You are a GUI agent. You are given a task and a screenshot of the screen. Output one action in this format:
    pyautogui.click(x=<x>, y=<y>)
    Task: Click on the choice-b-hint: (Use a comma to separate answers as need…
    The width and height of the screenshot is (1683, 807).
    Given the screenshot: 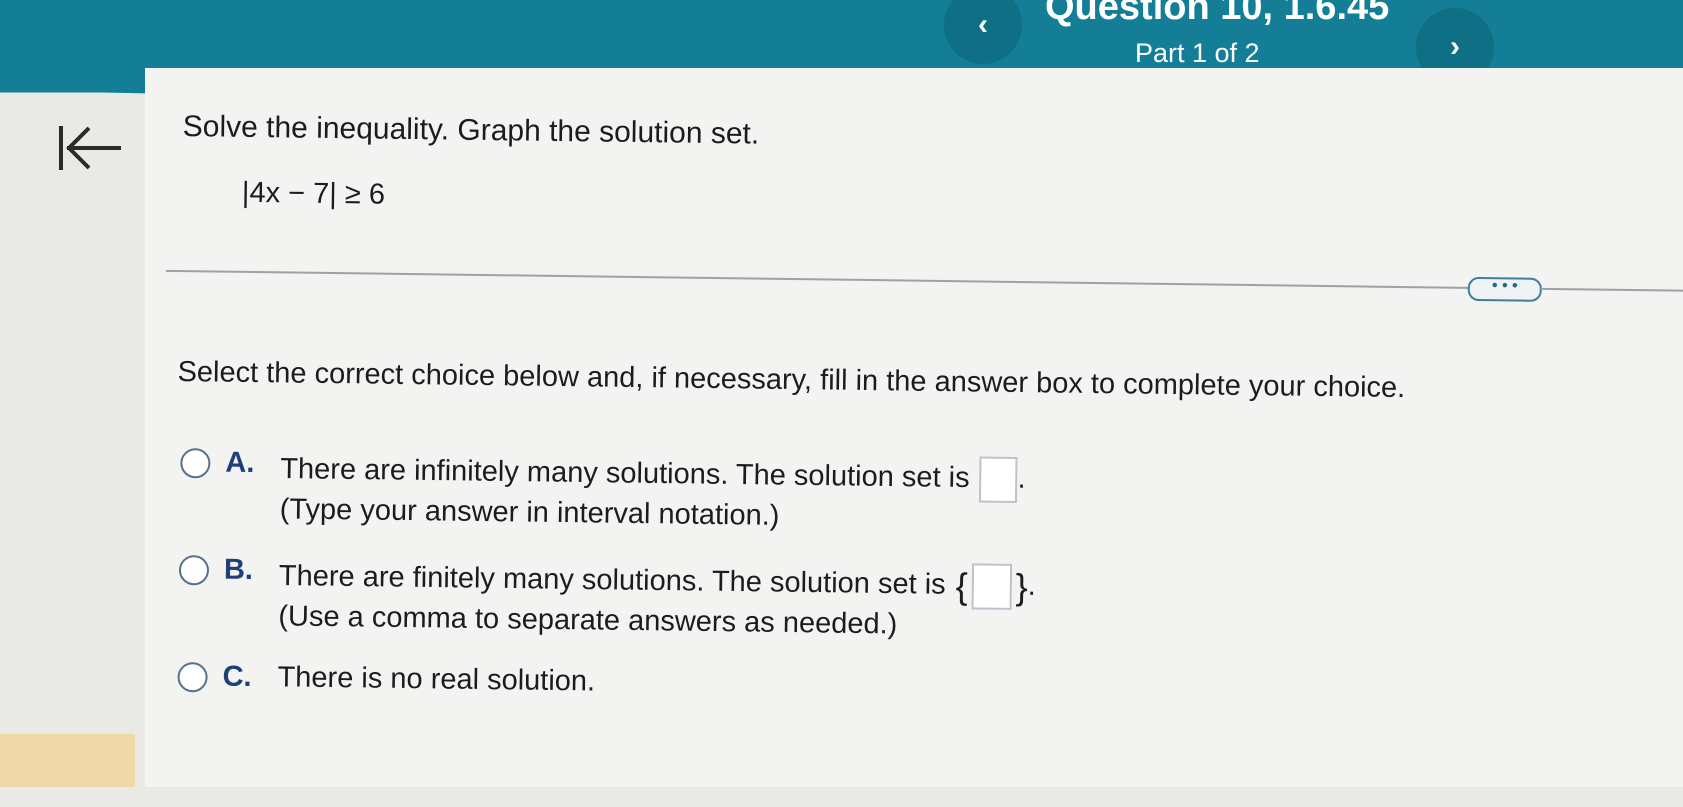 What is the action you would take?
    pyautogui.click(x=588, y=620)
    